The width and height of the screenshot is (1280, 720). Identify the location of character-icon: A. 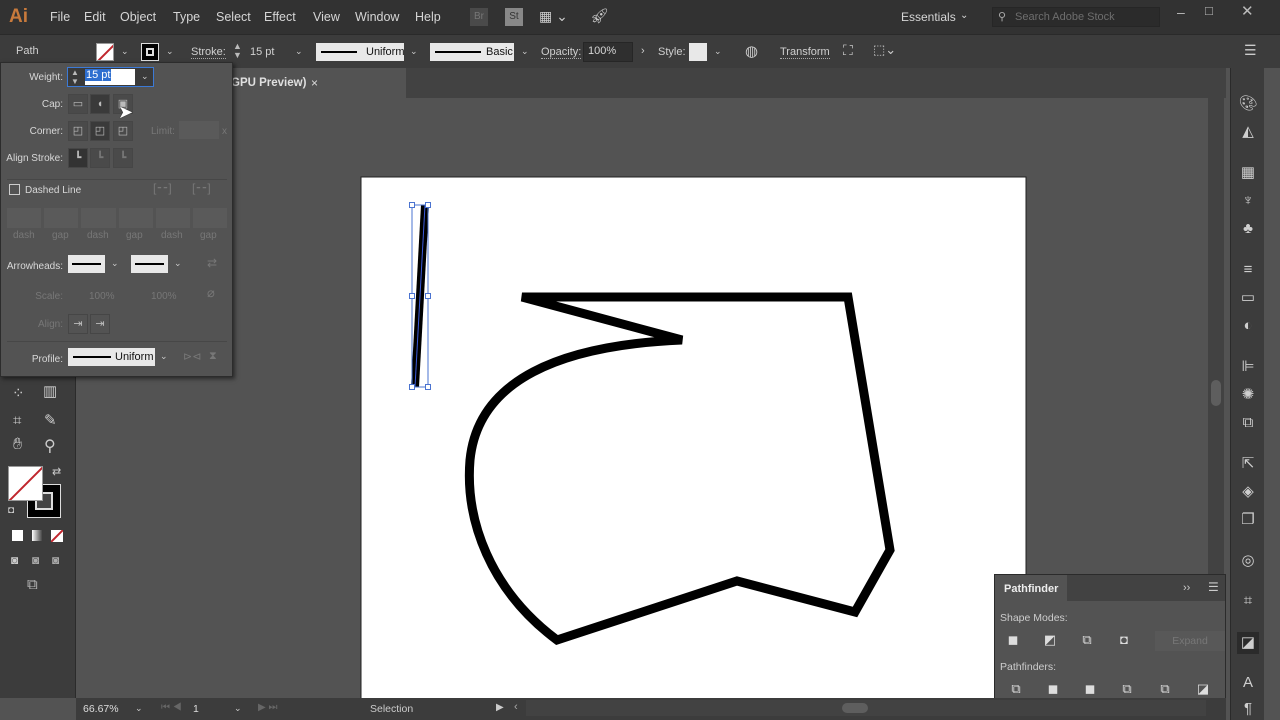
(1248, 683).